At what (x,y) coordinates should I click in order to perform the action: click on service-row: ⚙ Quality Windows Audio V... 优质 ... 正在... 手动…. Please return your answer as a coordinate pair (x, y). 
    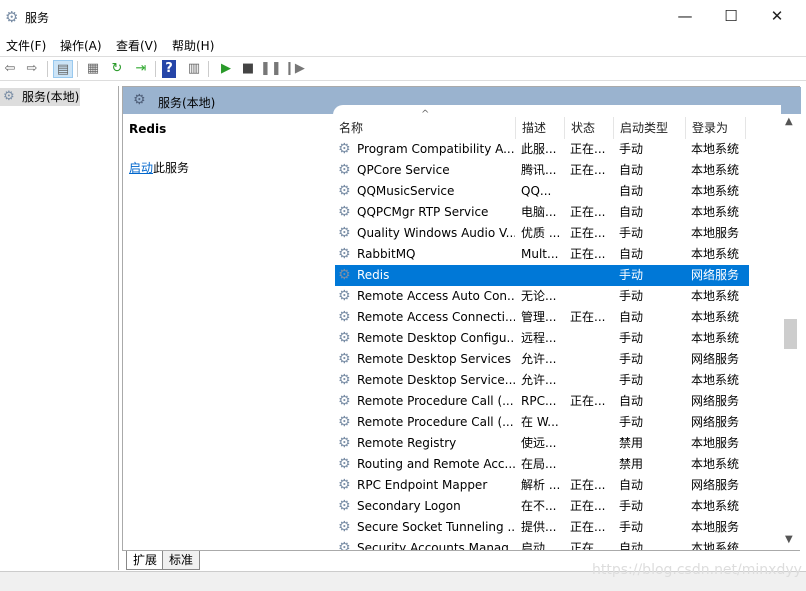
    Looking at the image, I should click on (542, 233).